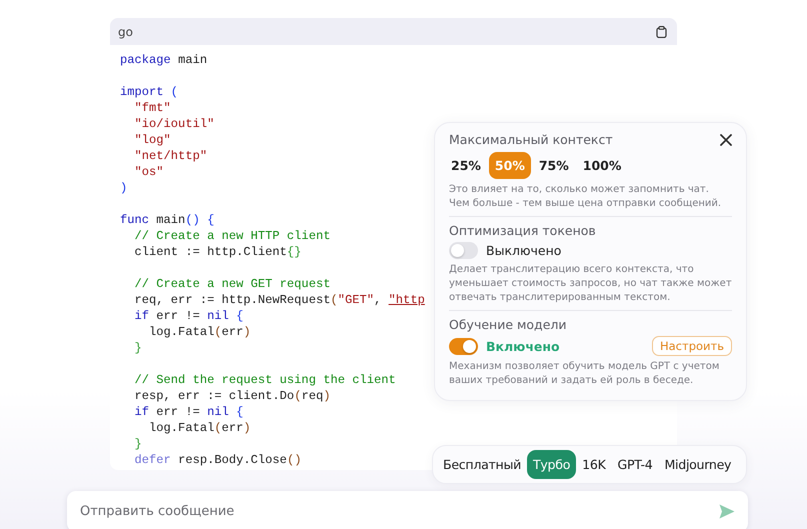 This screenshot has height=529, width=807. I want to click on code-comment: // Send the request using the client, so click(265, 380).